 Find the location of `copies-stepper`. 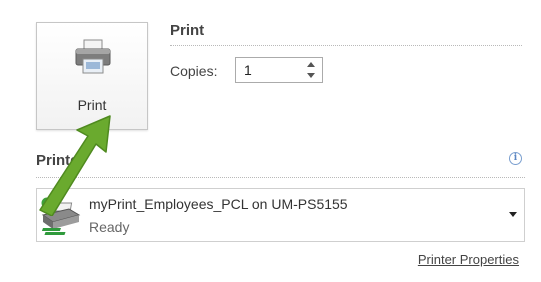

copies-stepper is located at coordinates (279, 70).